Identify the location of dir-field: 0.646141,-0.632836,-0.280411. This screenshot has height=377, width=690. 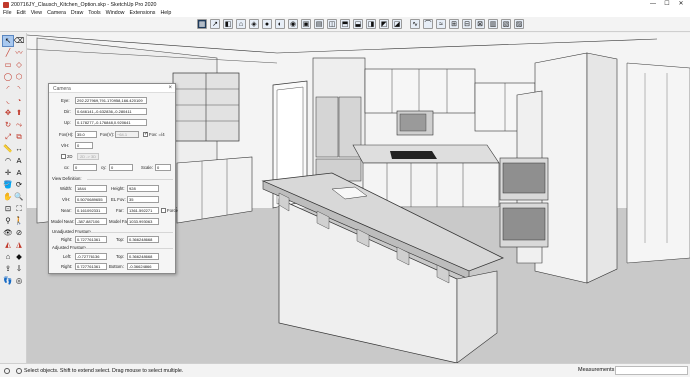
(111, 111).